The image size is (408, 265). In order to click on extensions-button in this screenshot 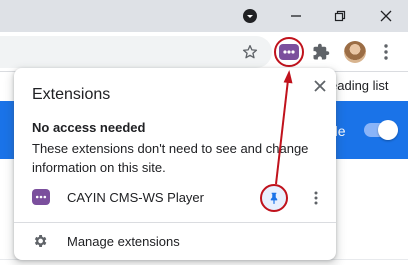, I will do `click(321, 52)`.